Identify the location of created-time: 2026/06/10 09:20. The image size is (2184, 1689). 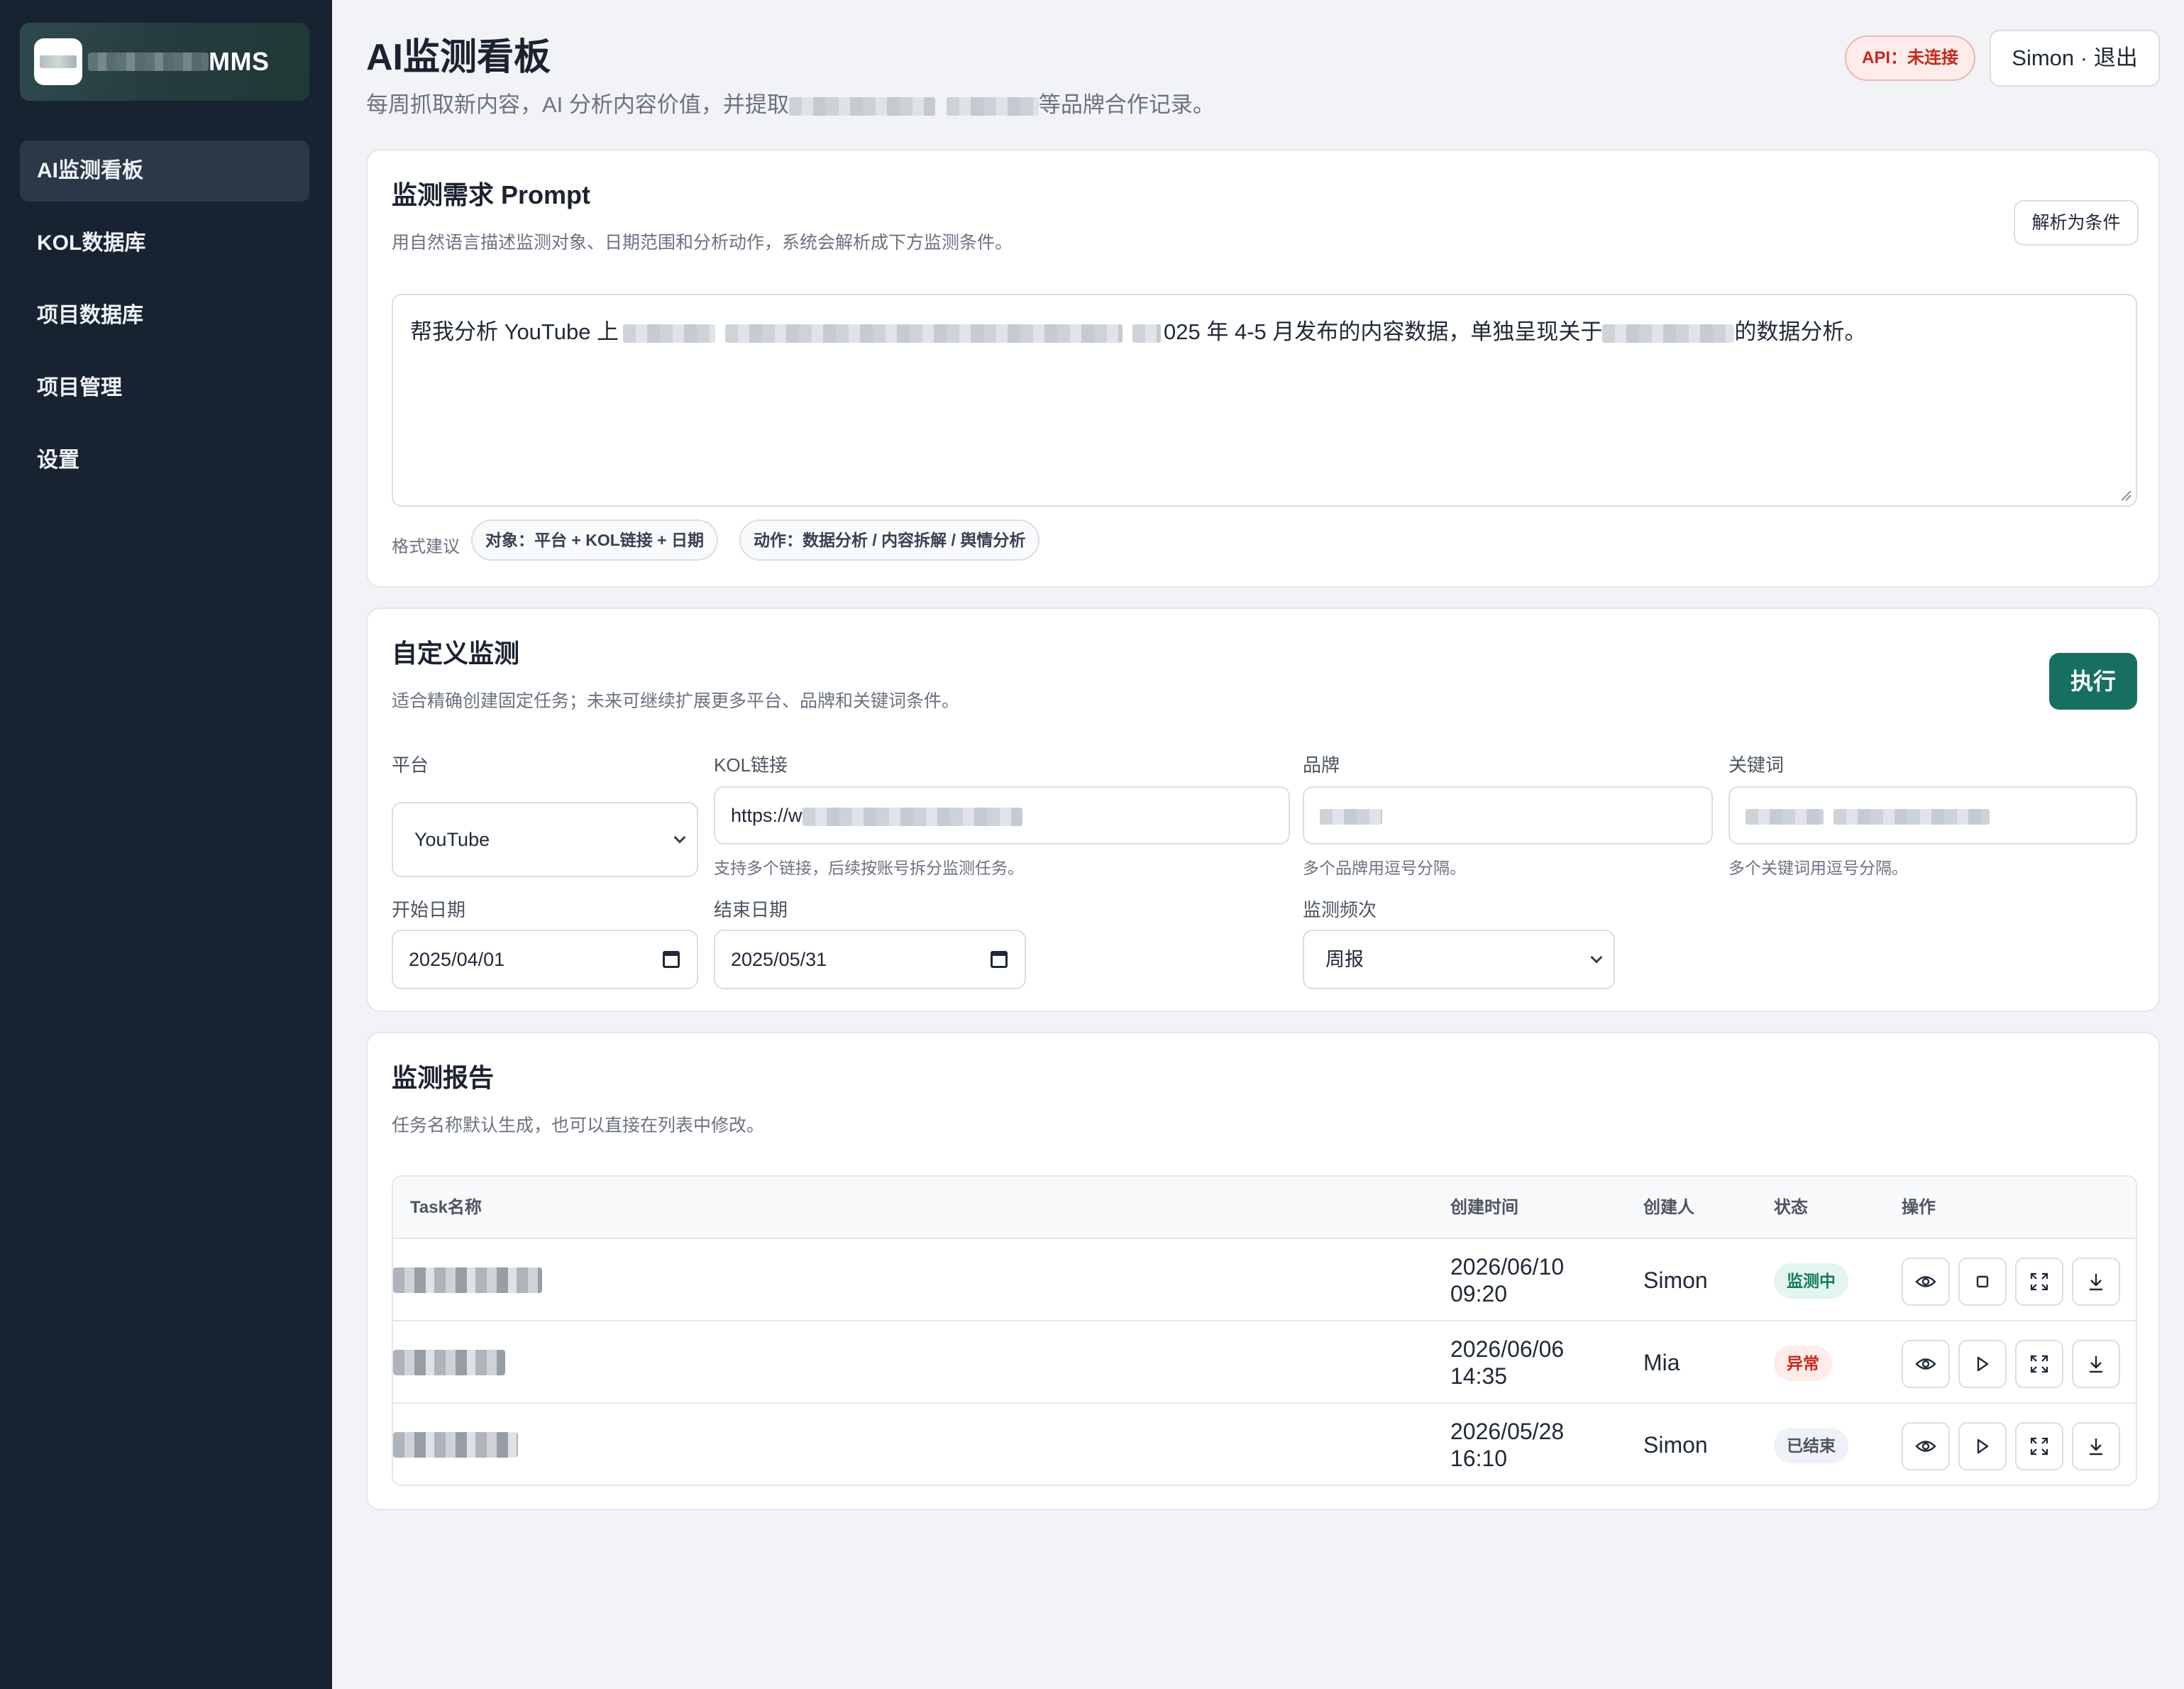
(1528, 1280).